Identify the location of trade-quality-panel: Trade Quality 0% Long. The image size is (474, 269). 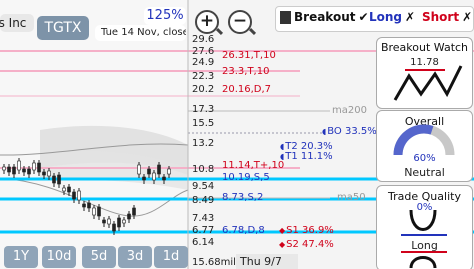
(424, 227).